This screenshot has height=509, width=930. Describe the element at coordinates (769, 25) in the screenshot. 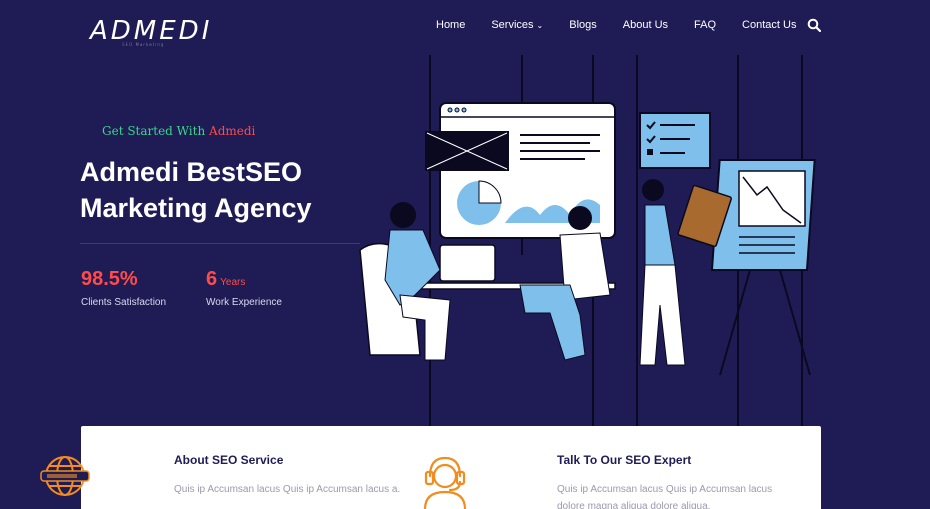

I see `nav-contact-us: Contact Us` at that location.